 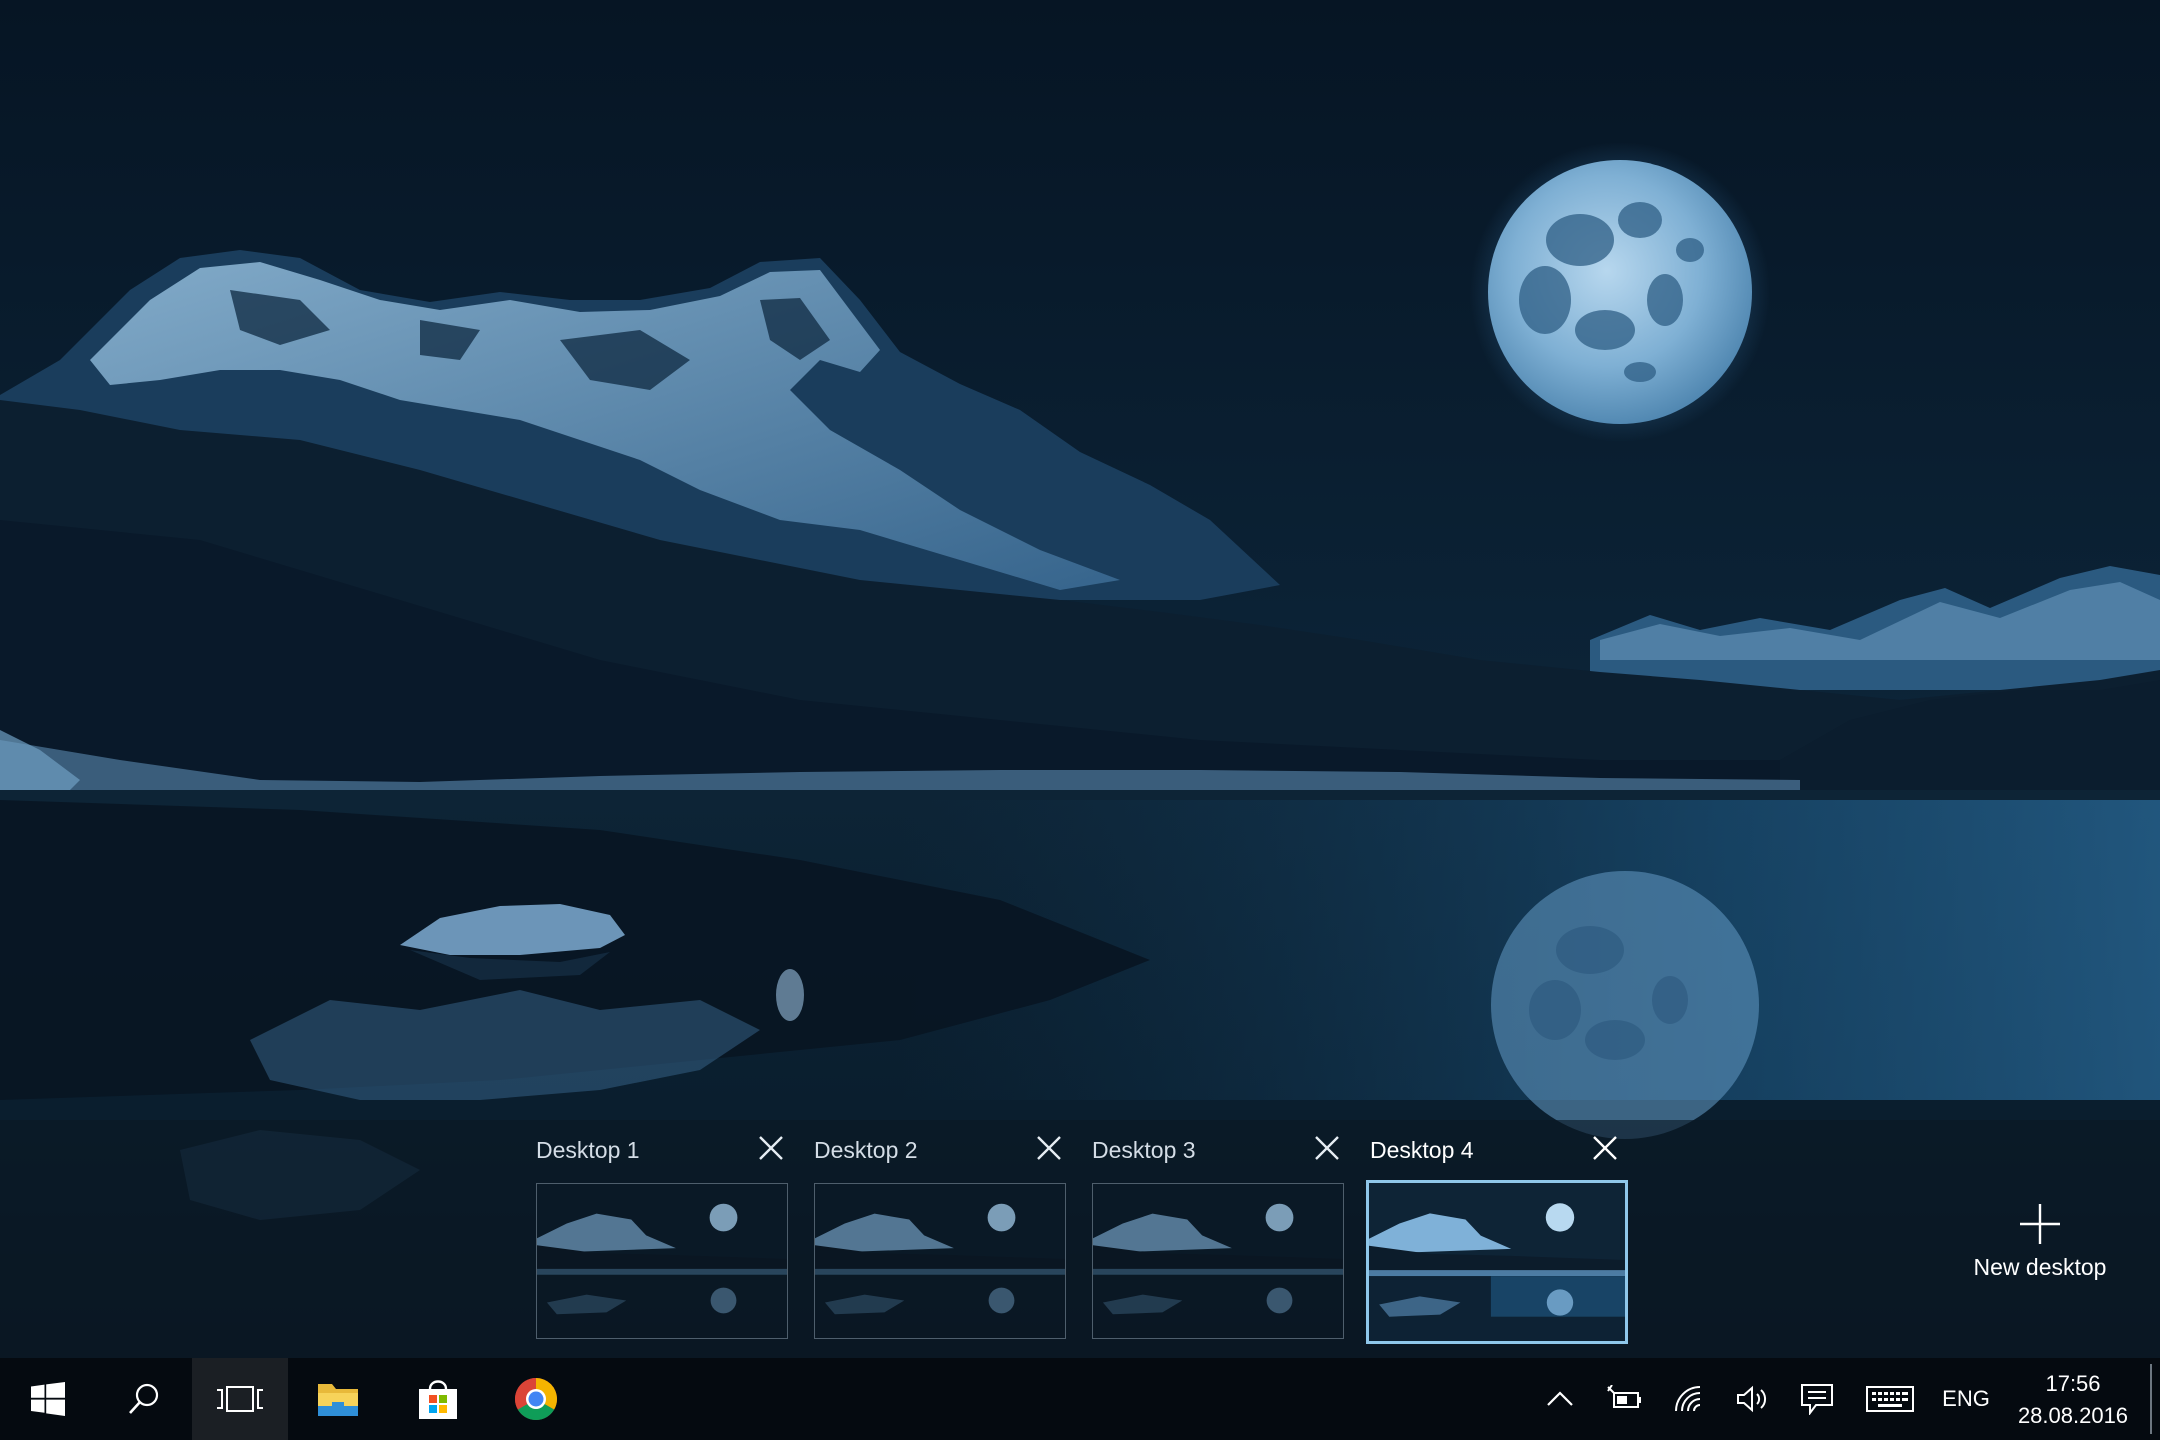 I want to click on desktop-1-card: Desktop 1, so click(x=663, y=1239).